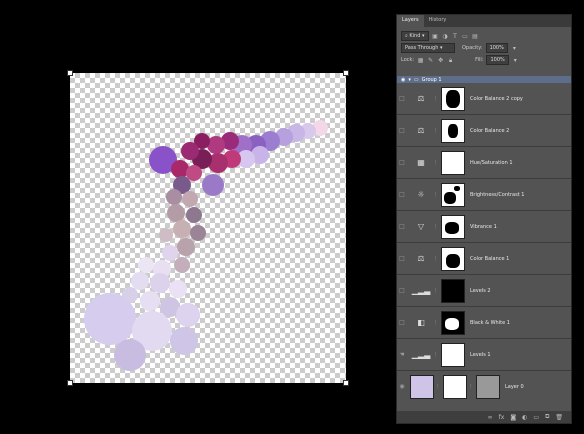 The height and width of the screenshot is (434, 584). Describe the element at coordinates (435, 36) in the screenshot. I see `pixel-filter-icon: ▣` at that location.